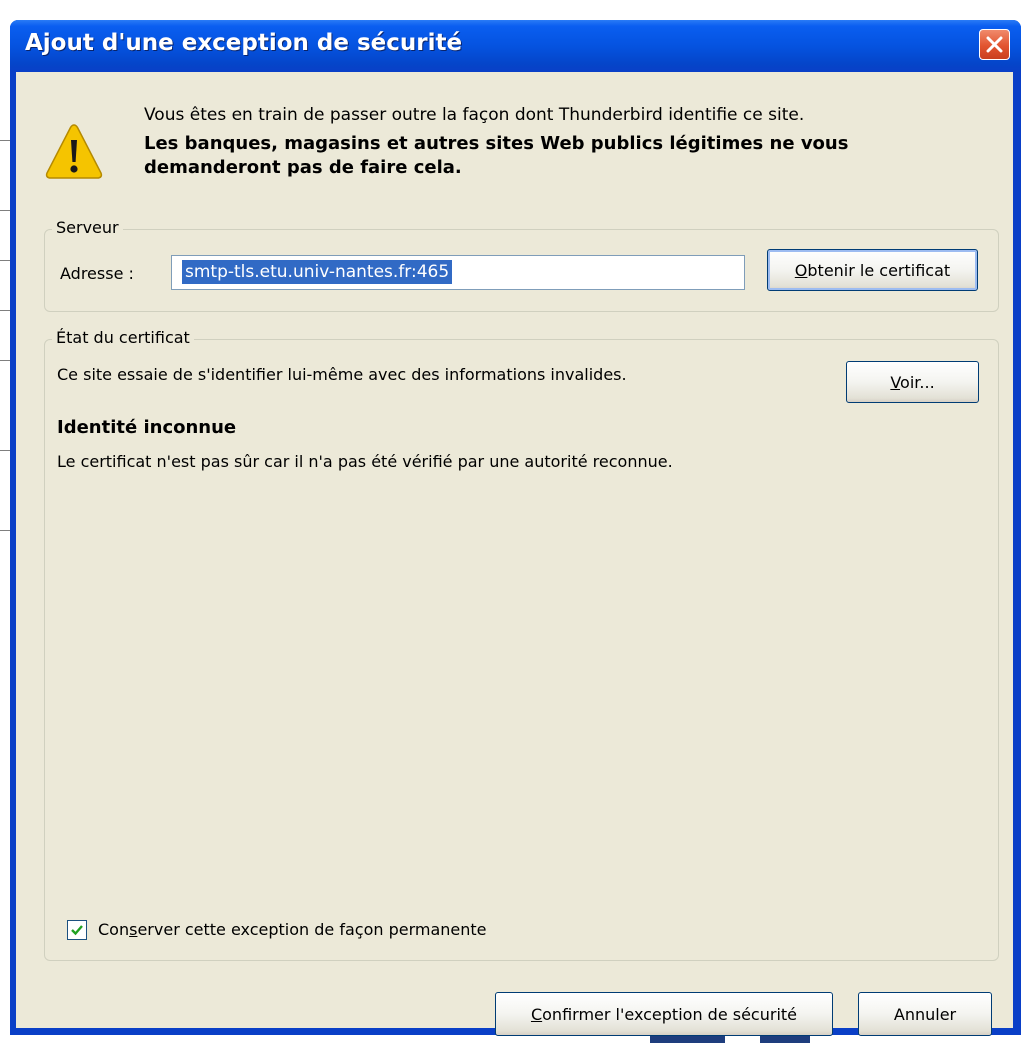 The image size is (1021, 1043). Describe the element at coordinates (244, 43) in the screenshot. I see `dialog-title: Ajout d'une exception de sécurité` at that location.